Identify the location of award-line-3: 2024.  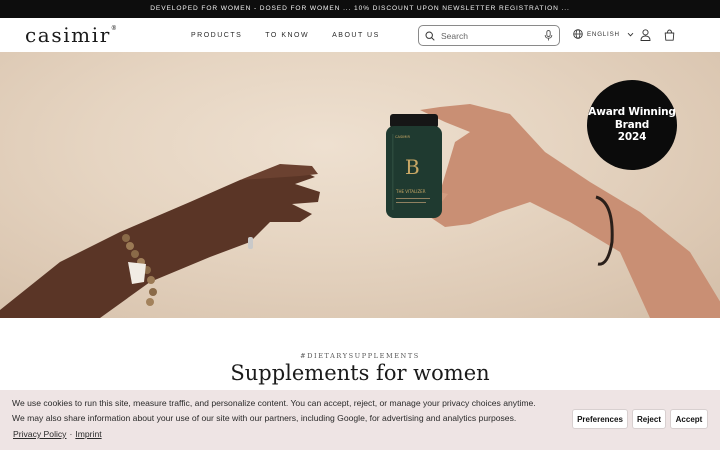
(632, 137).